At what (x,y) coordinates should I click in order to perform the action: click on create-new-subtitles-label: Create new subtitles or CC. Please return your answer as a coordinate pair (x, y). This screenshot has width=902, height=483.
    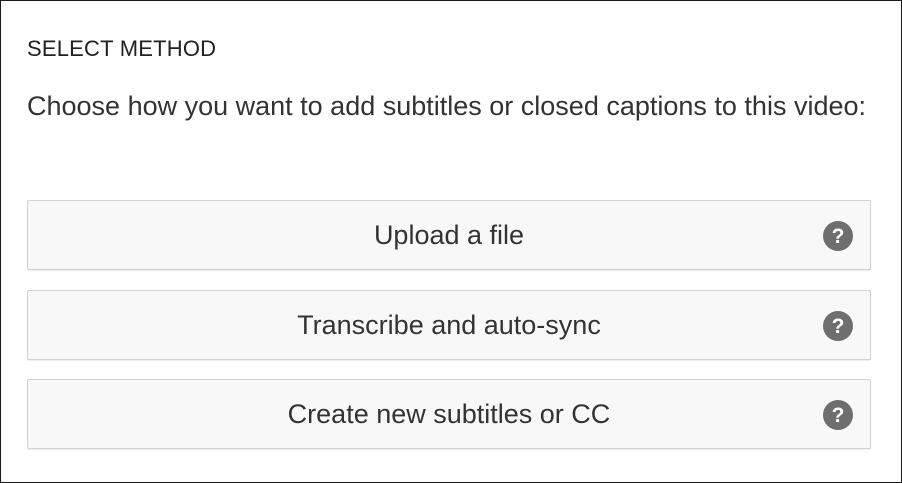
    Looking at the image, I should click on (449, 414).